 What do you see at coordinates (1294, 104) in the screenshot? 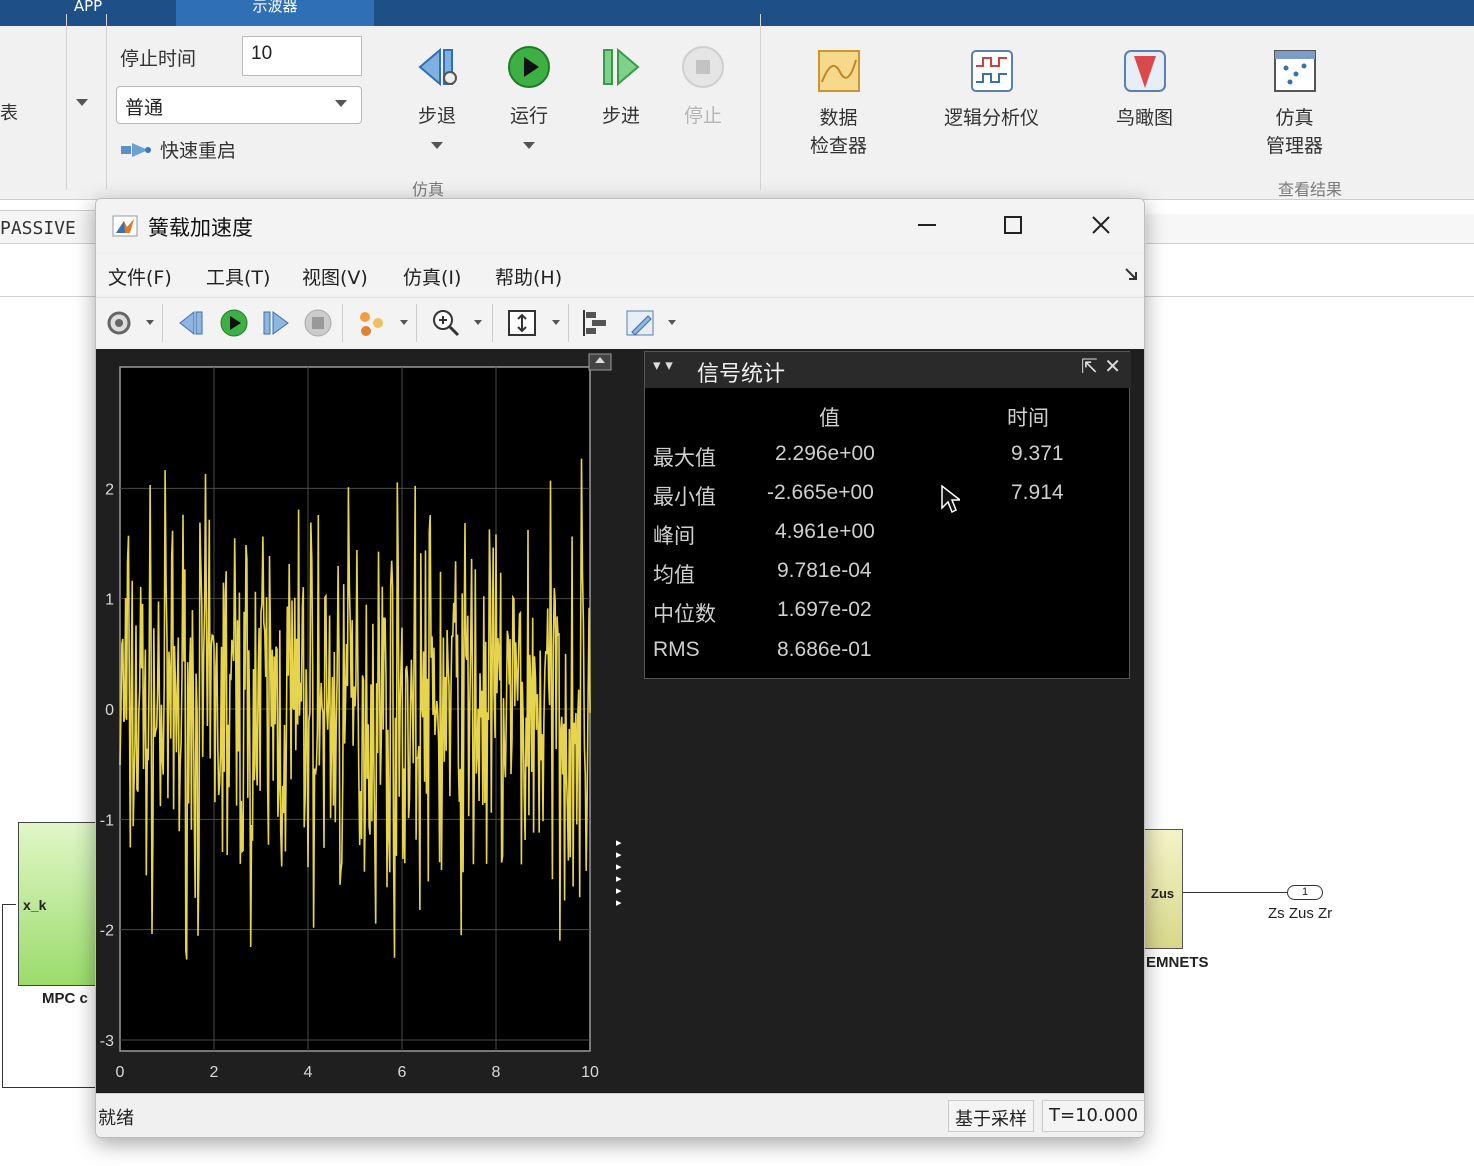
I see `sim-manager-button: 仿真 管理器` at bounding box center [1294, 104].